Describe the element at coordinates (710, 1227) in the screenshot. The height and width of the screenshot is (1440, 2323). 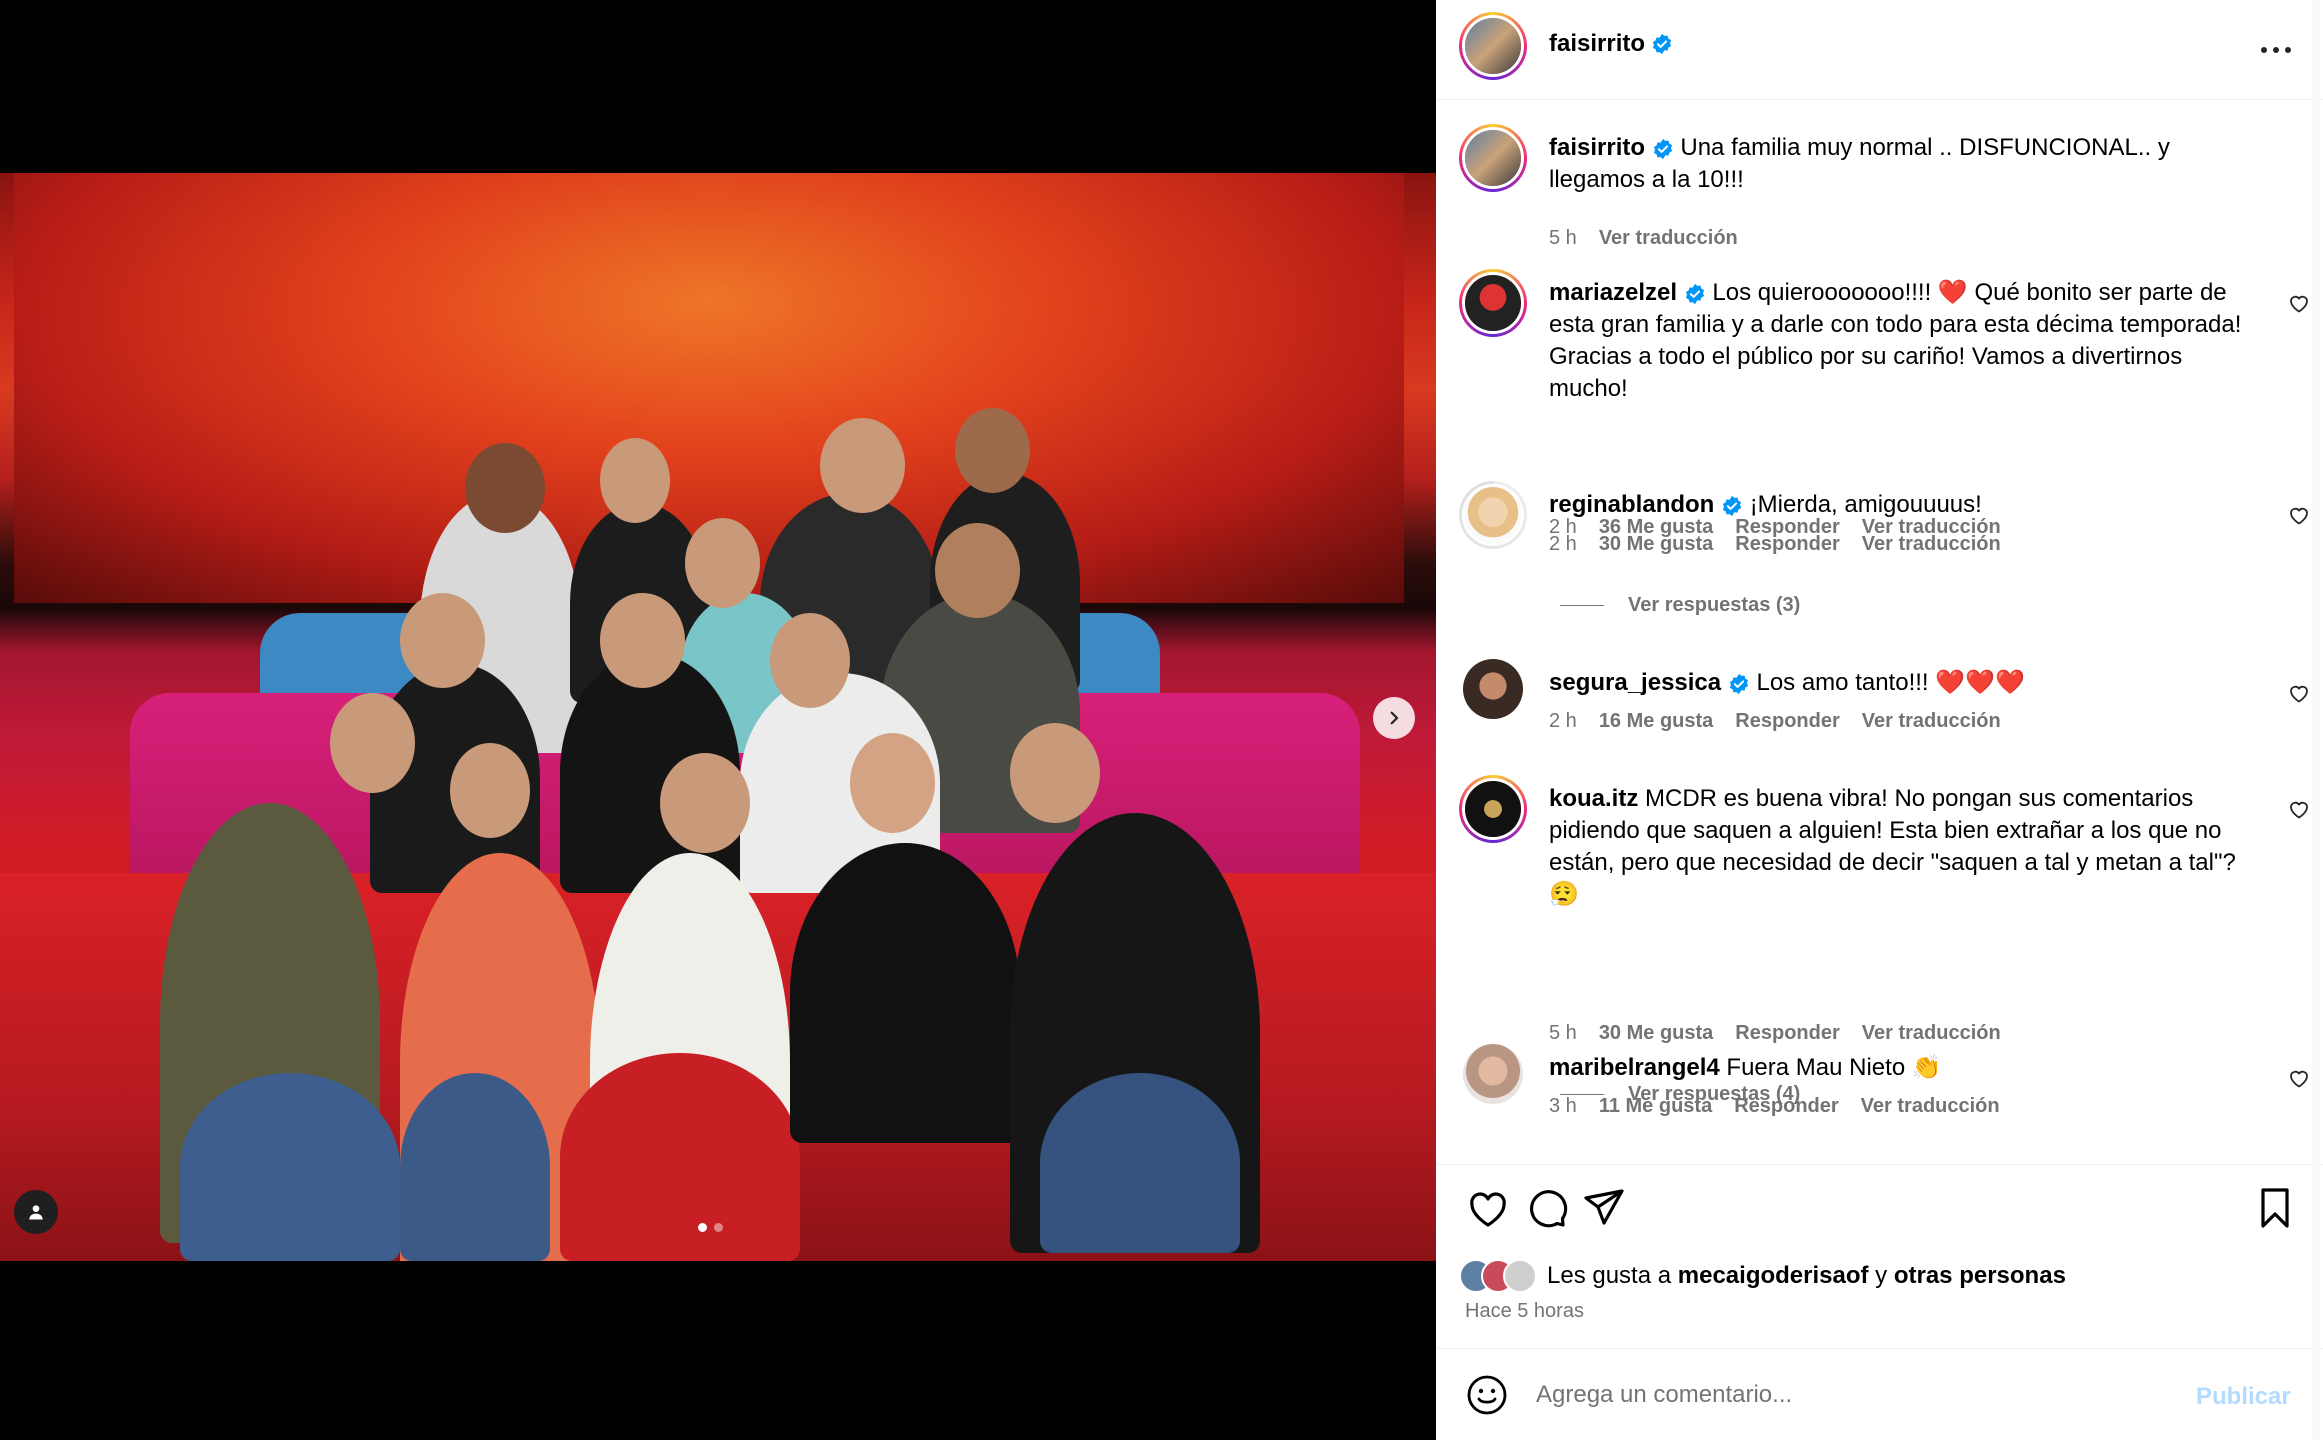
I see `carousel-indicator` at that location.